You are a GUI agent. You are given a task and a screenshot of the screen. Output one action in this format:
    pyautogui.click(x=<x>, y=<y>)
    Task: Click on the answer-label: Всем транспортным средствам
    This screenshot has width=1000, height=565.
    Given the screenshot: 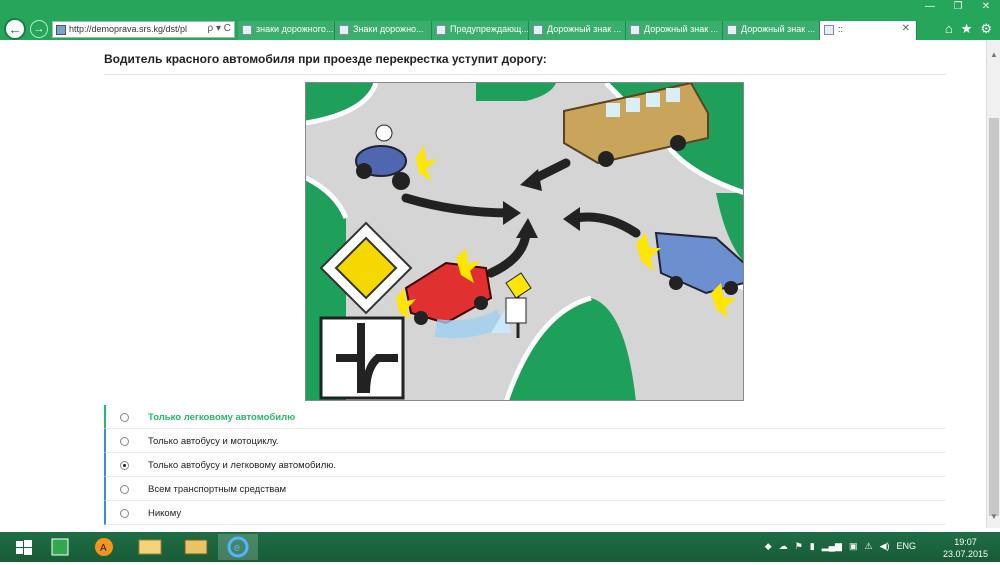 What is the action you would take?
    pyautogui.click(x=217, y=489)
    